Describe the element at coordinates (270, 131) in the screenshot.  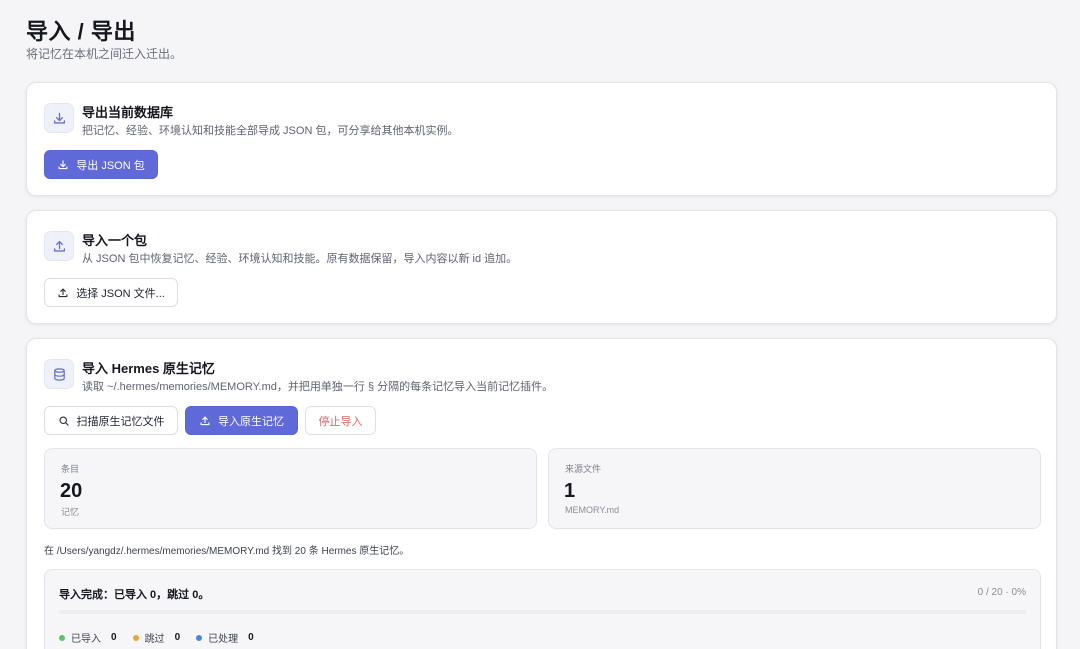
I see `export-card-description: 把记忆、经验、环境认知和技能全部导成 JSON 包，可分享给其他本机实例。` at that location.